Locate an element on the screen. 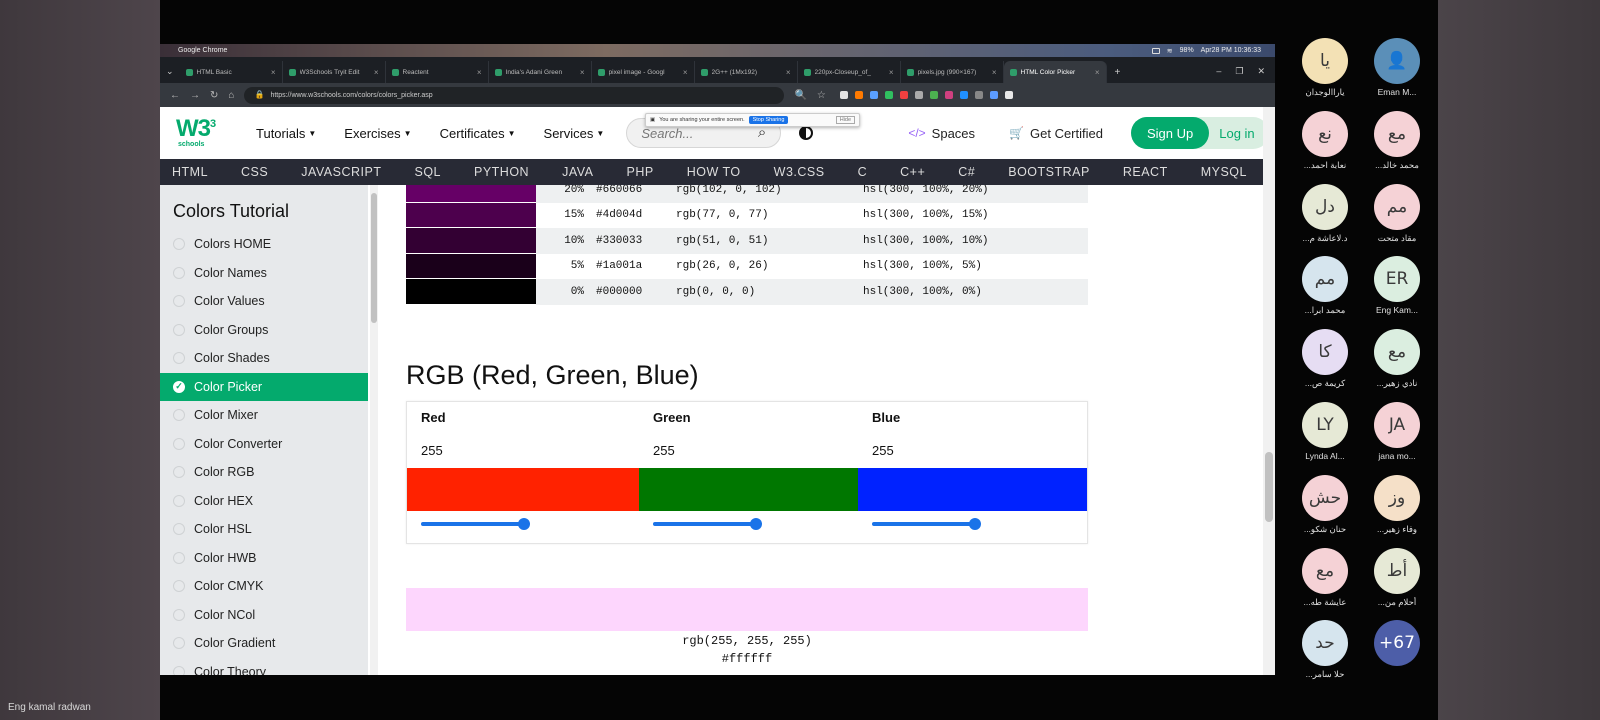 The width and height of the screenshot is (1600, 720). browser-tab: W3Schools Tryit Edit × is located at coordinates (334, 72).